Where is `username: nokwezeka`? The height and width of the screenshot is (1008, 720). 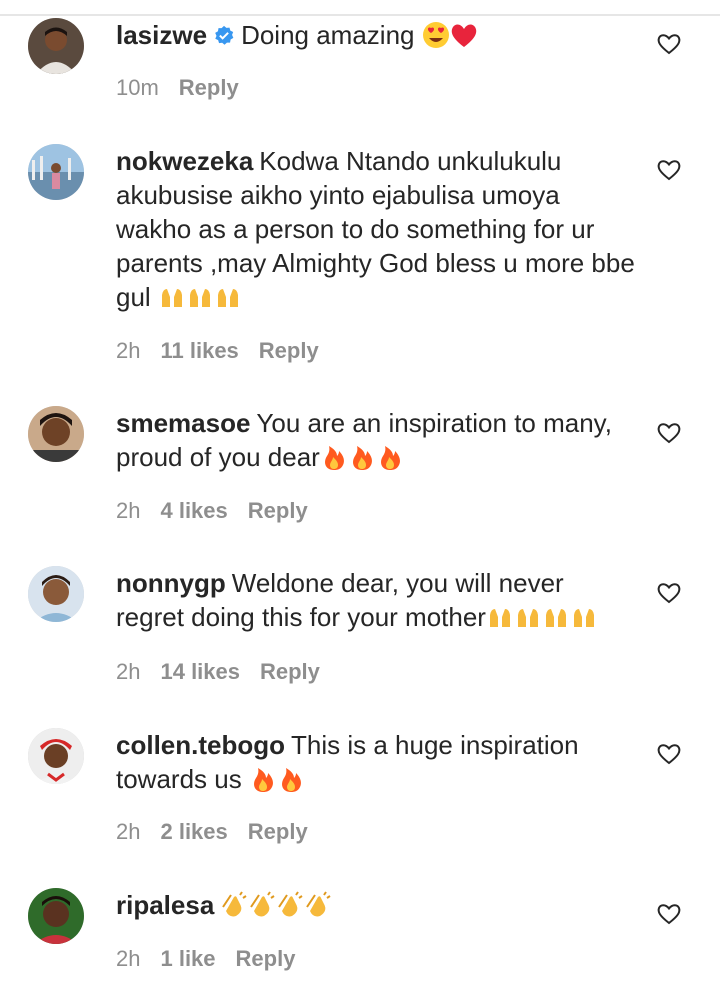 username: nokwezeka is located at coordinates (184, 161).